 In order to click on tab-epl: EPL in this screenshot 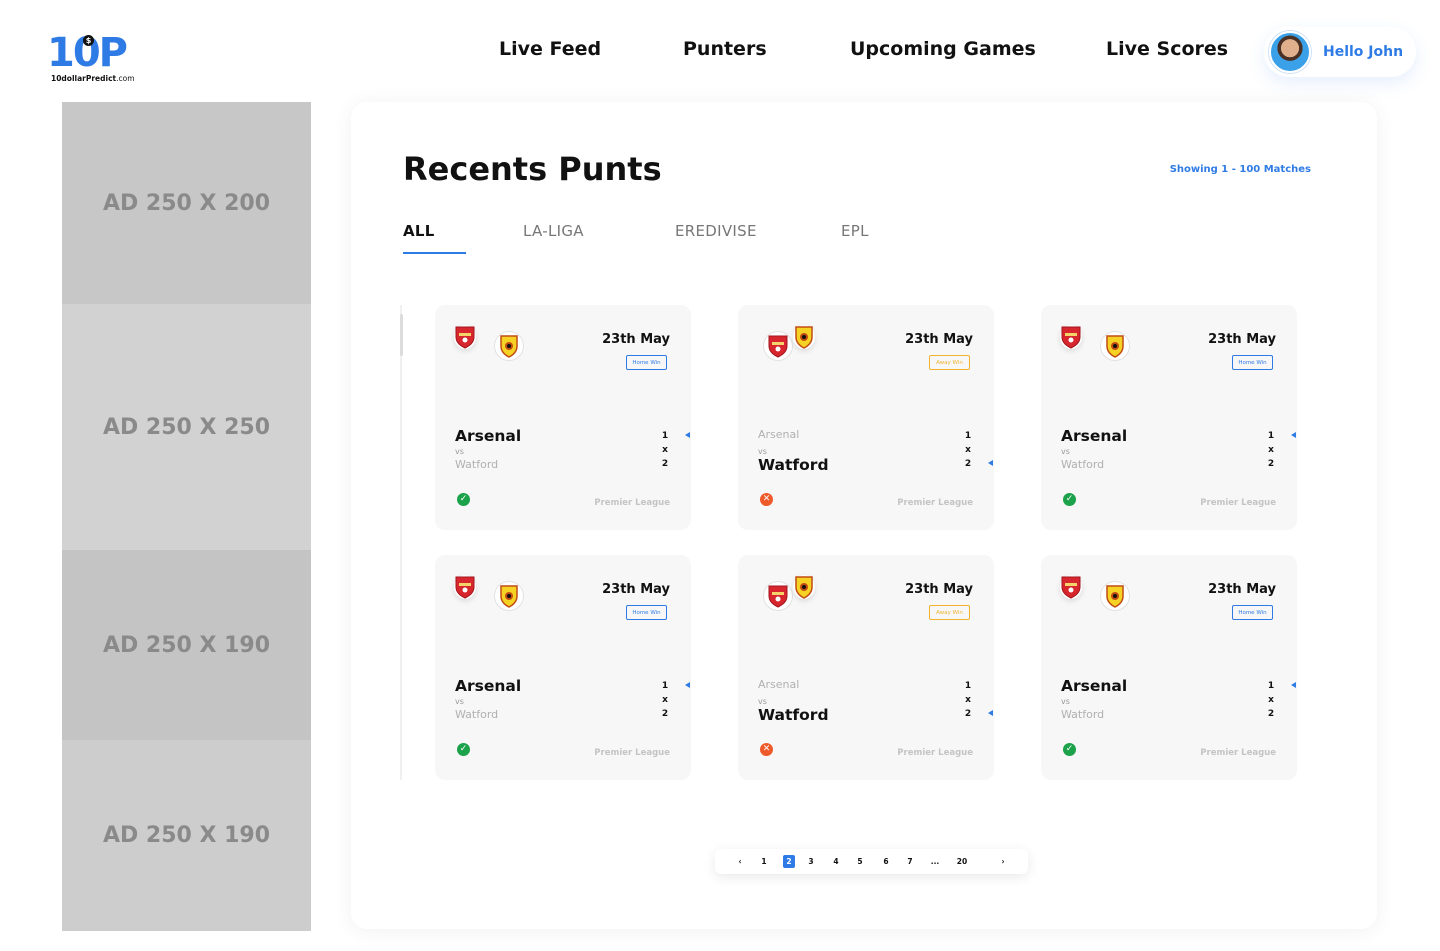, I will do `click(855, 231)`.